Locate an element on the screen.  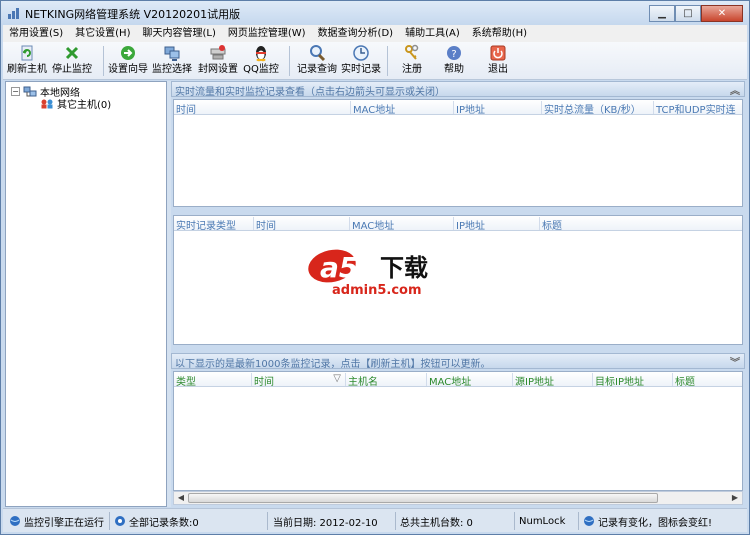
column-header-type: 类型 is located at coordinates (213, 379).